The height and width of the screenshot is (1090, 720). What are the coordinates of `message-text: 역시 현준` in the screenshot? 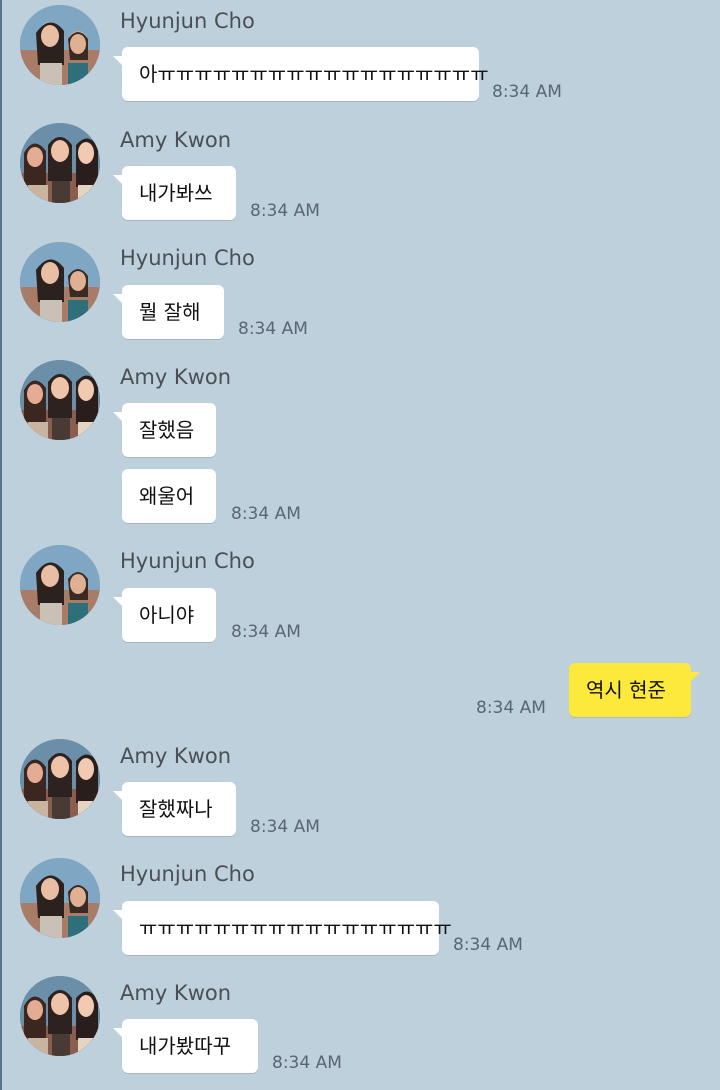 It's located at (626, 690).